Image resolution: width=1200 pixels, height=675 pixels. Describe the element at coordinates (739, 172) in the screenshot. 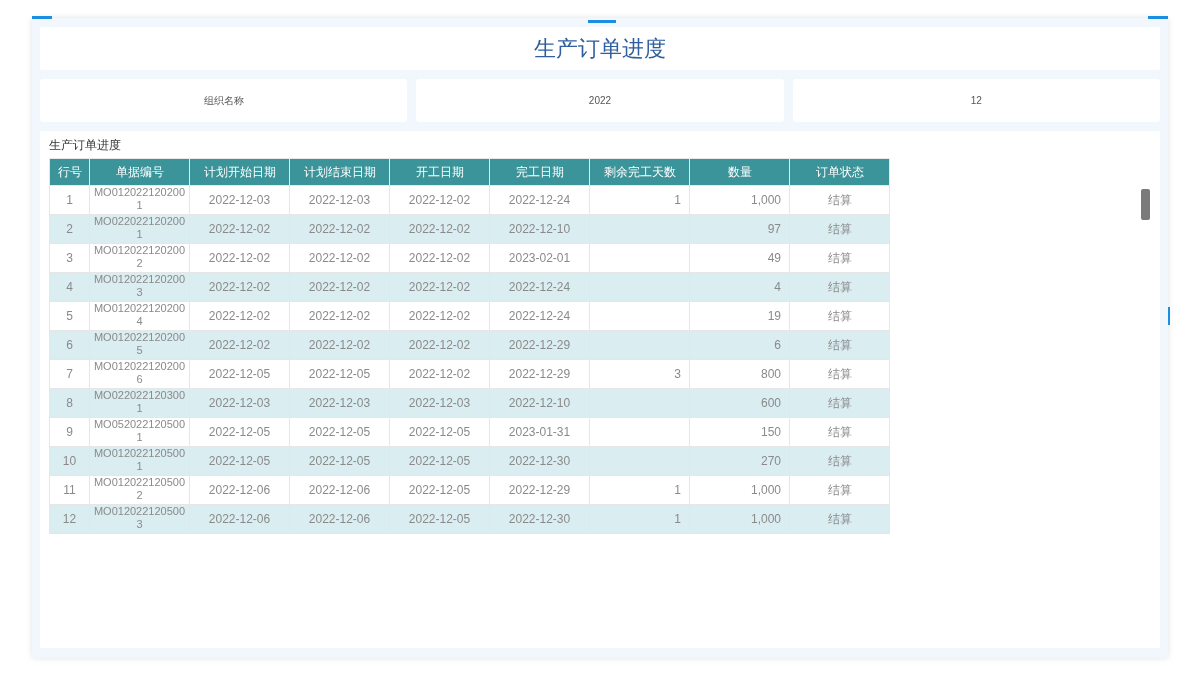

I see `column-header: 数量` at that location.